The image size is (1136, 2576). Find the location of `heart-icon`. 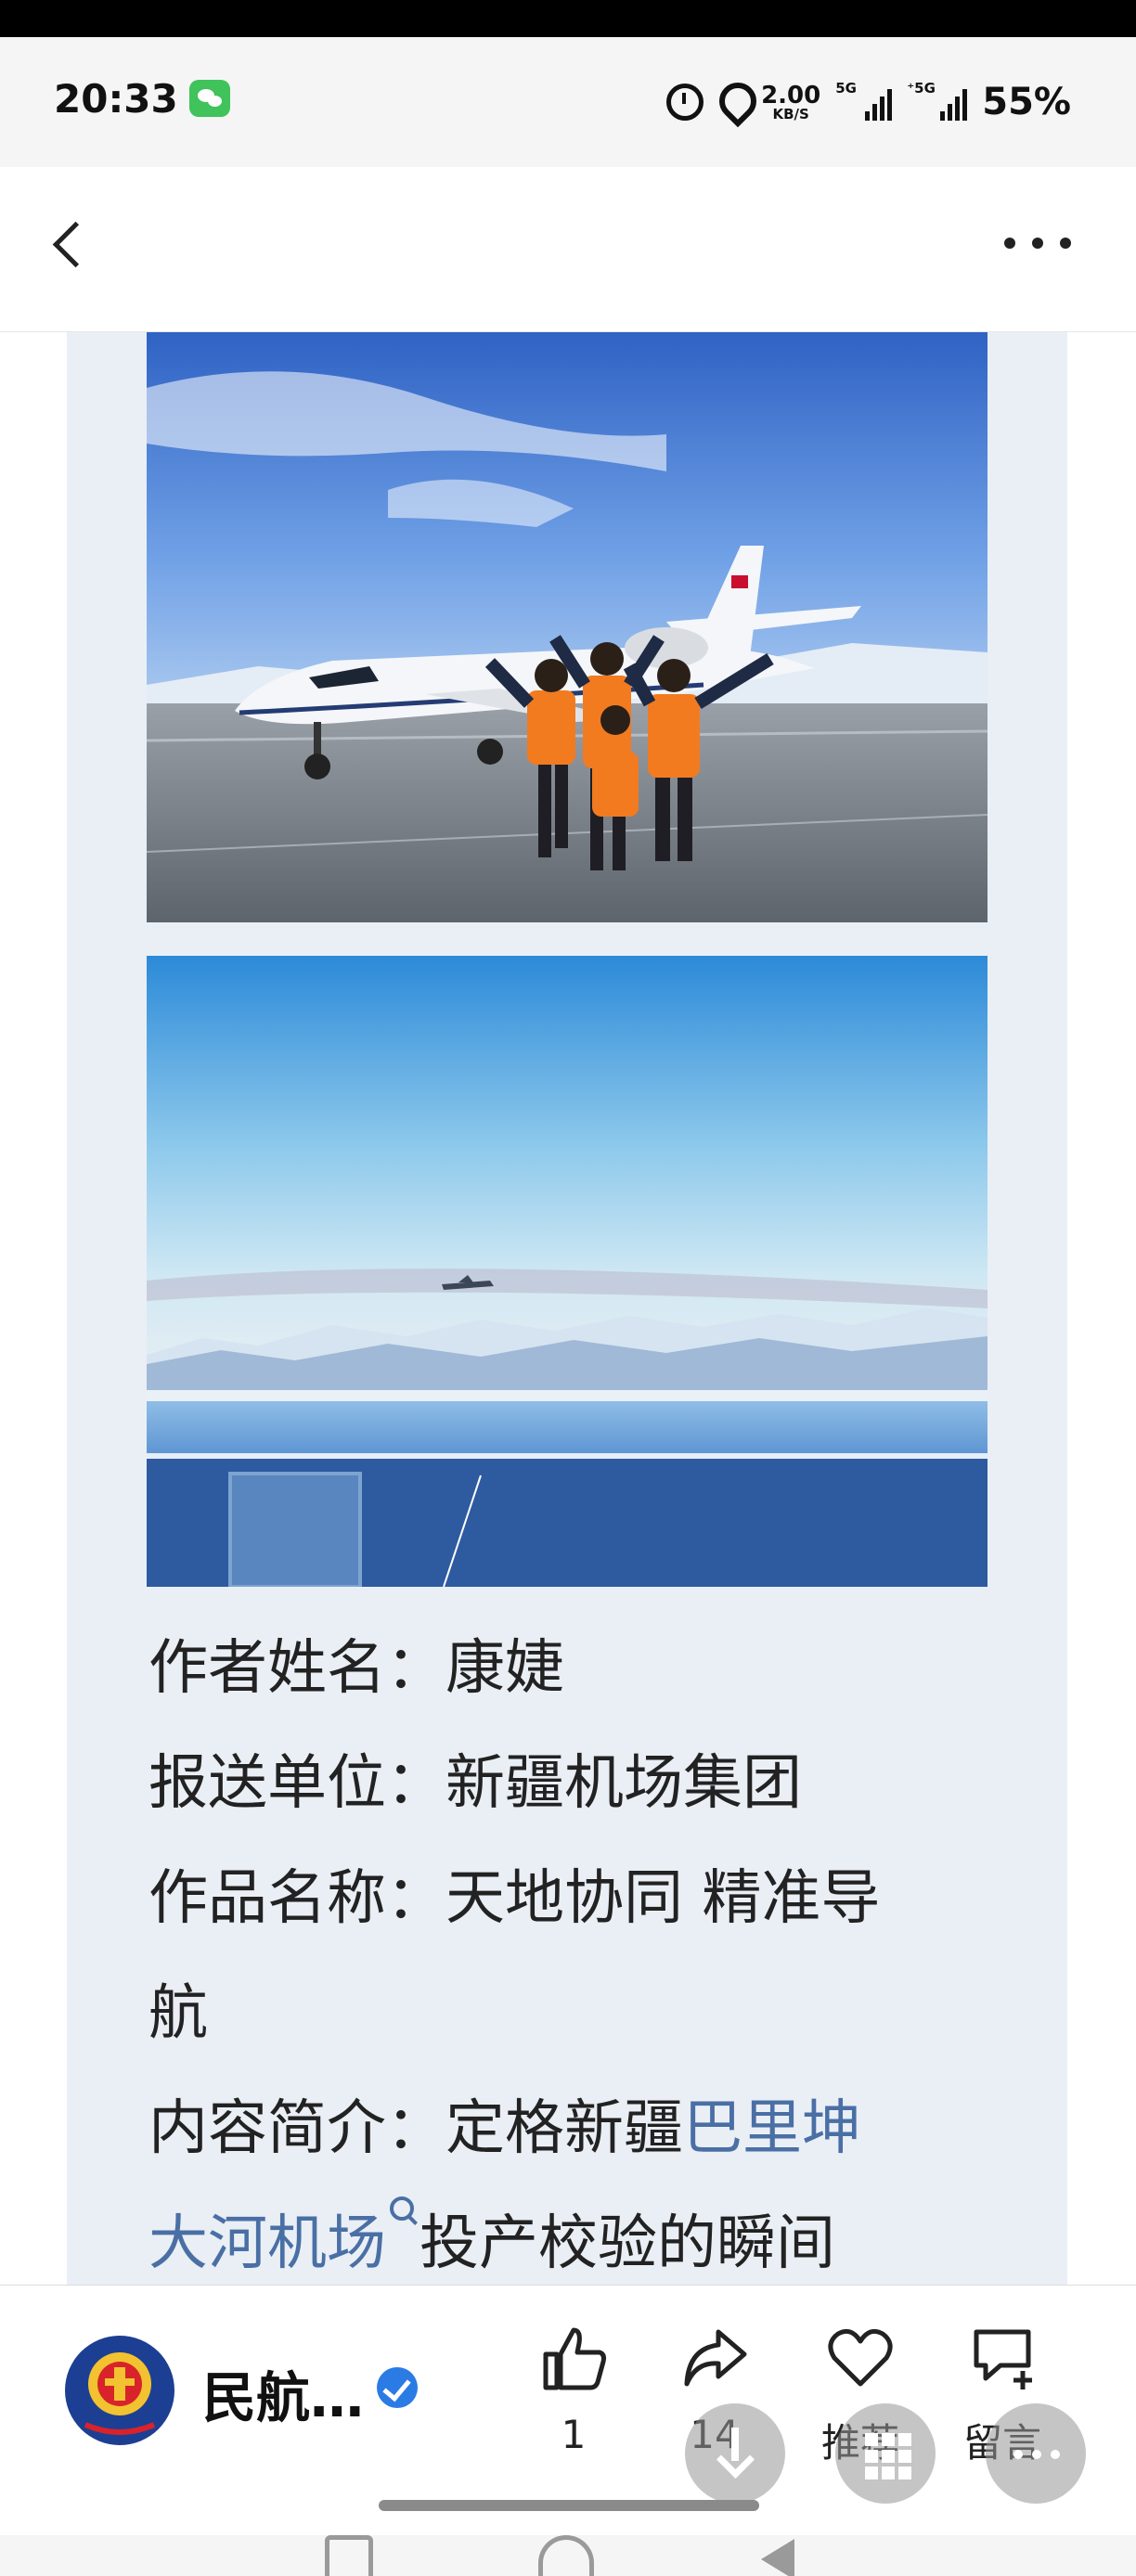

heart-icon is located at coordinates (860, 2358).